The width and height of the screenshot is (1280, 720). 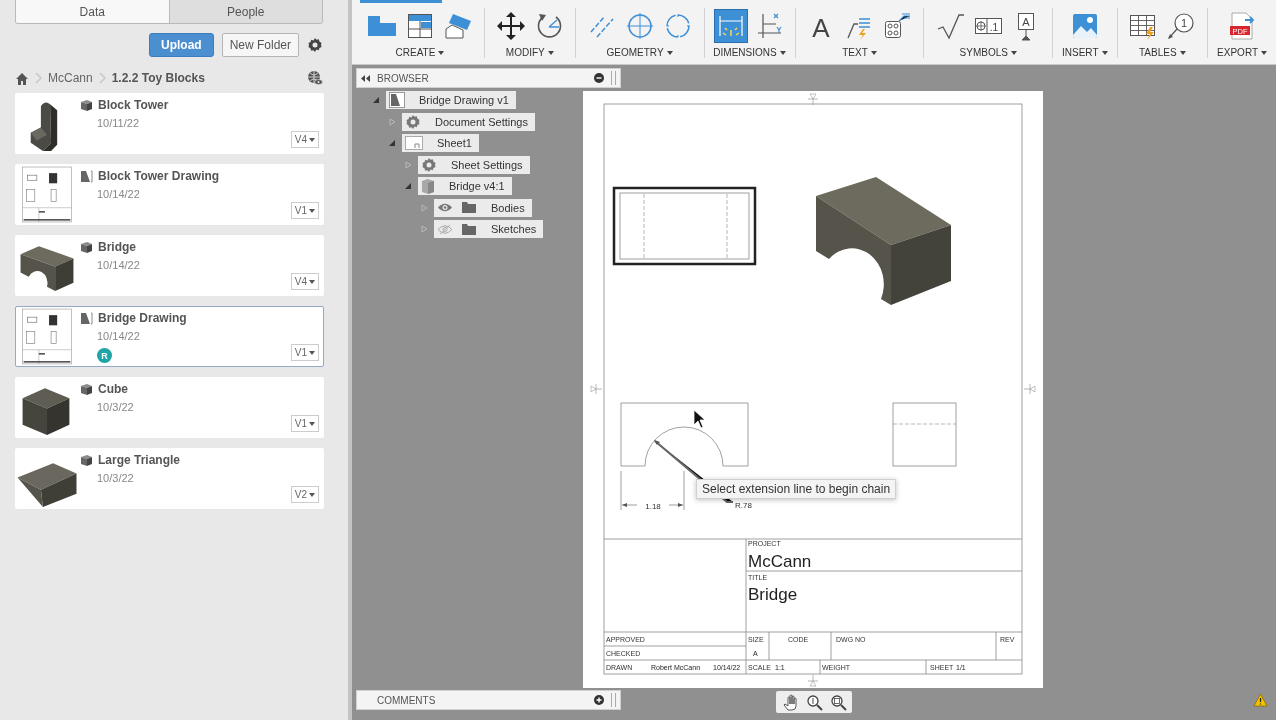 I want to click on side-view, so click(x=924, y=434).